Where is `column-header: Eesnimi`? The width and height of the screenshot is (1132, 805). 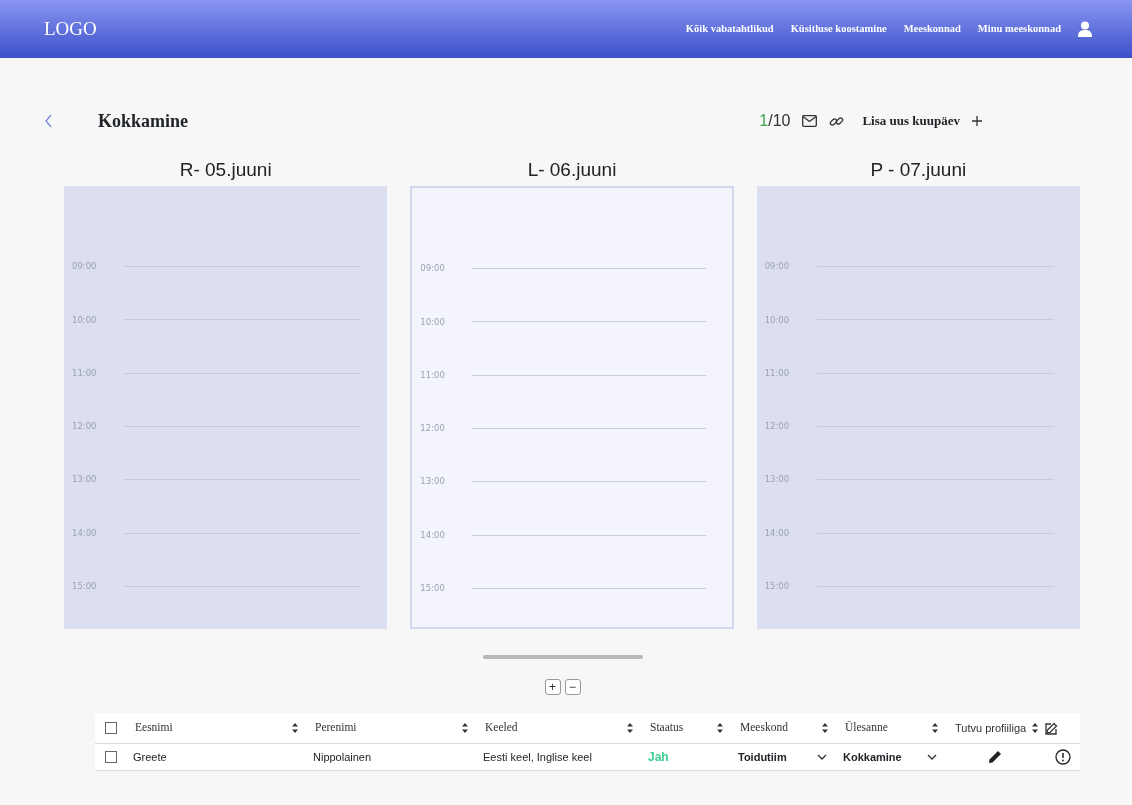 column-header: Eesnimi is located at coordinates (154, 728).